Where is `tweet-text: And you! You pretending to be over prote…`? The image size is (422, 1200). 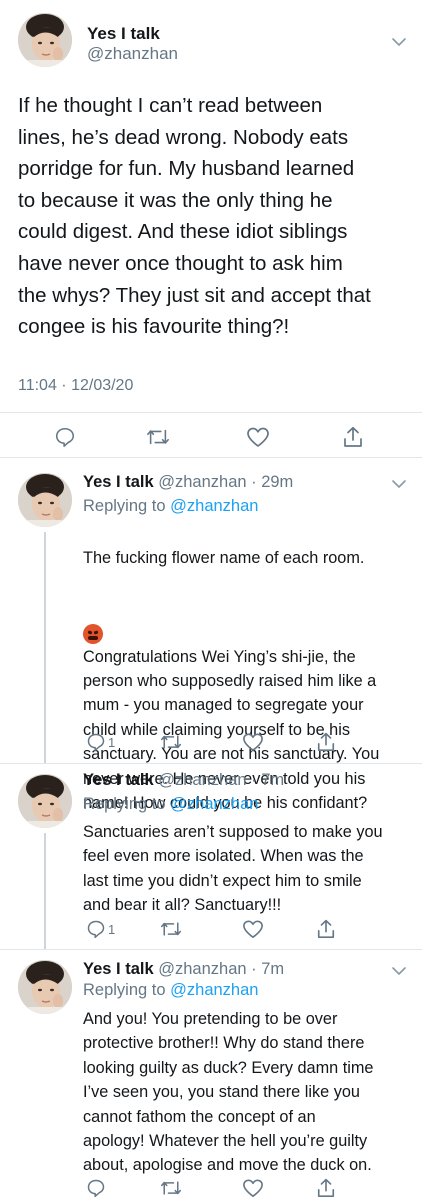
tweet-text: And you! You pretending to be over prote… is located at coordinates (228, 1092).